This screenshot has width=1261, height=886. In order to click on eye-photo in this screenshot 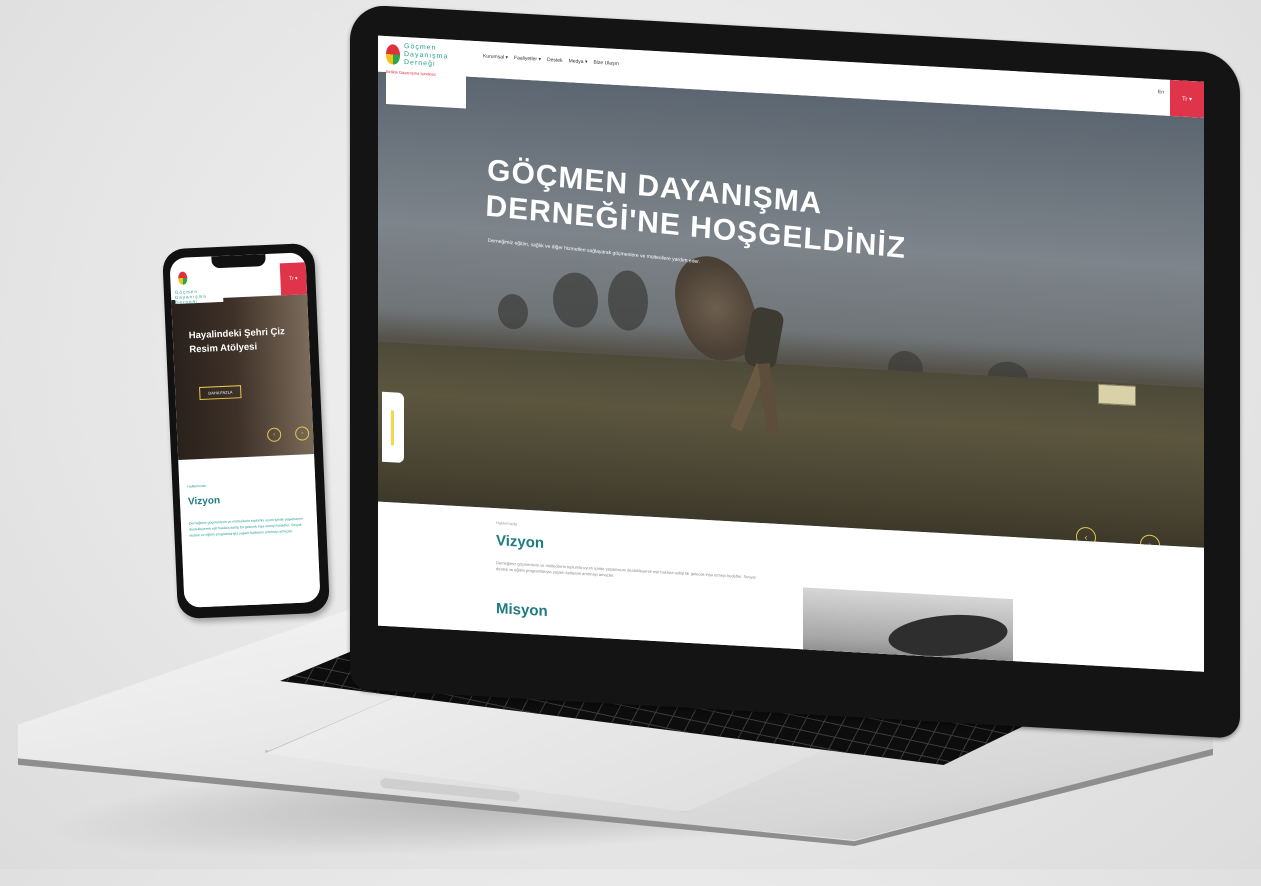, I will do `click(908, 629)`.